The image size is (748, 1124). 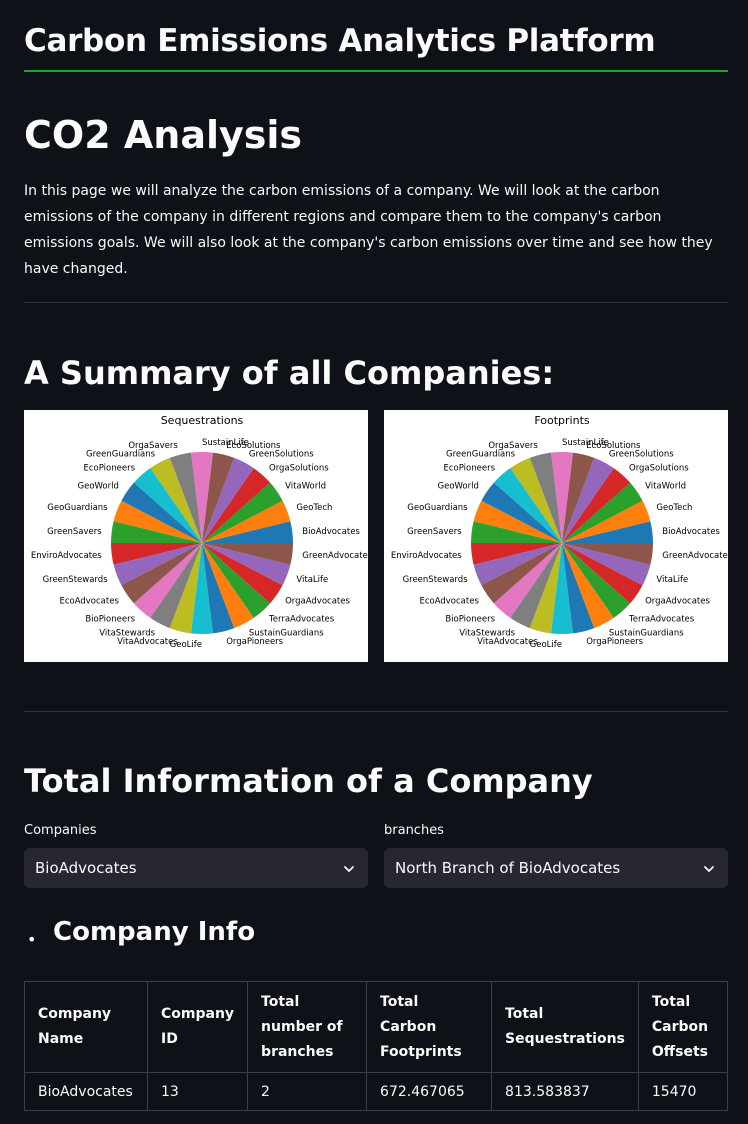 What do you see at coordinates (565, 1027) in the screenshot?
I see `column-header: Total Sequestrations` at bounding box center [565, 1027].